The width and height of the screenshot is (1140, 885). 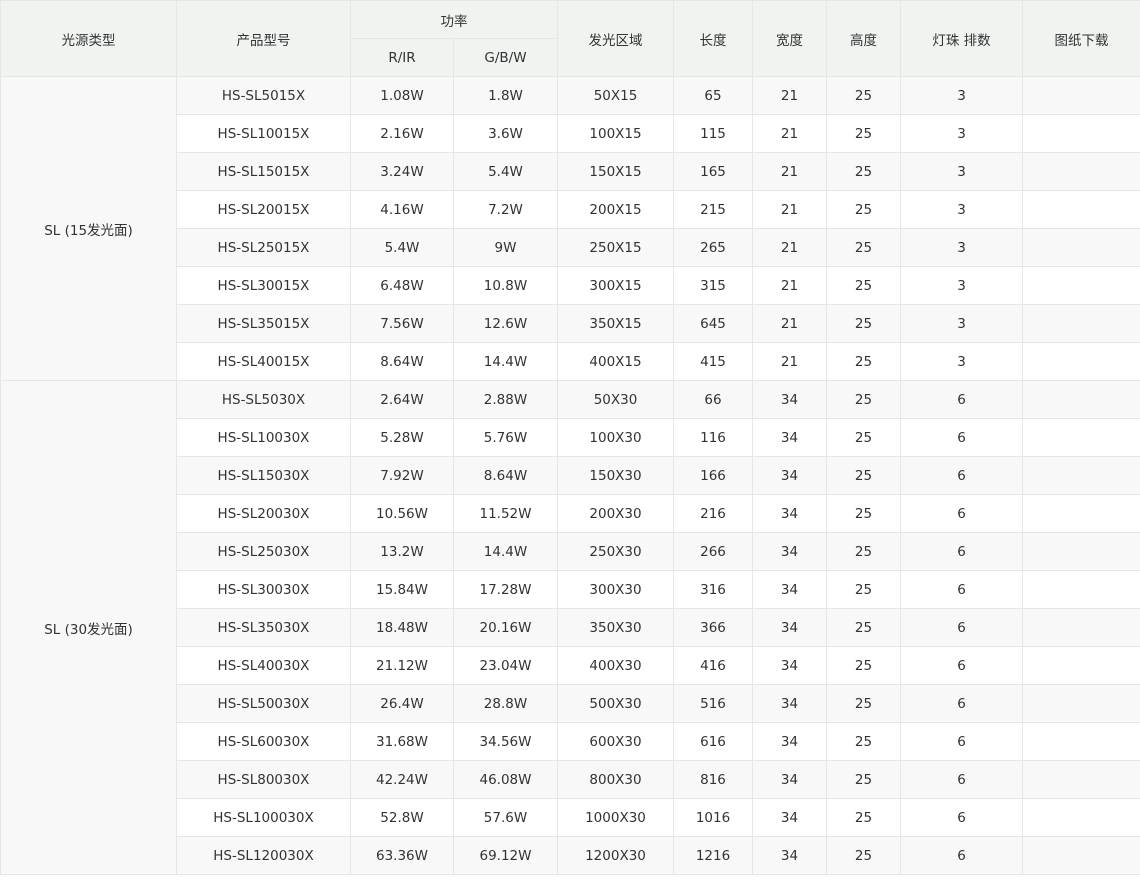 I want to click on cell-length: 115, so click(x=713, y=133).